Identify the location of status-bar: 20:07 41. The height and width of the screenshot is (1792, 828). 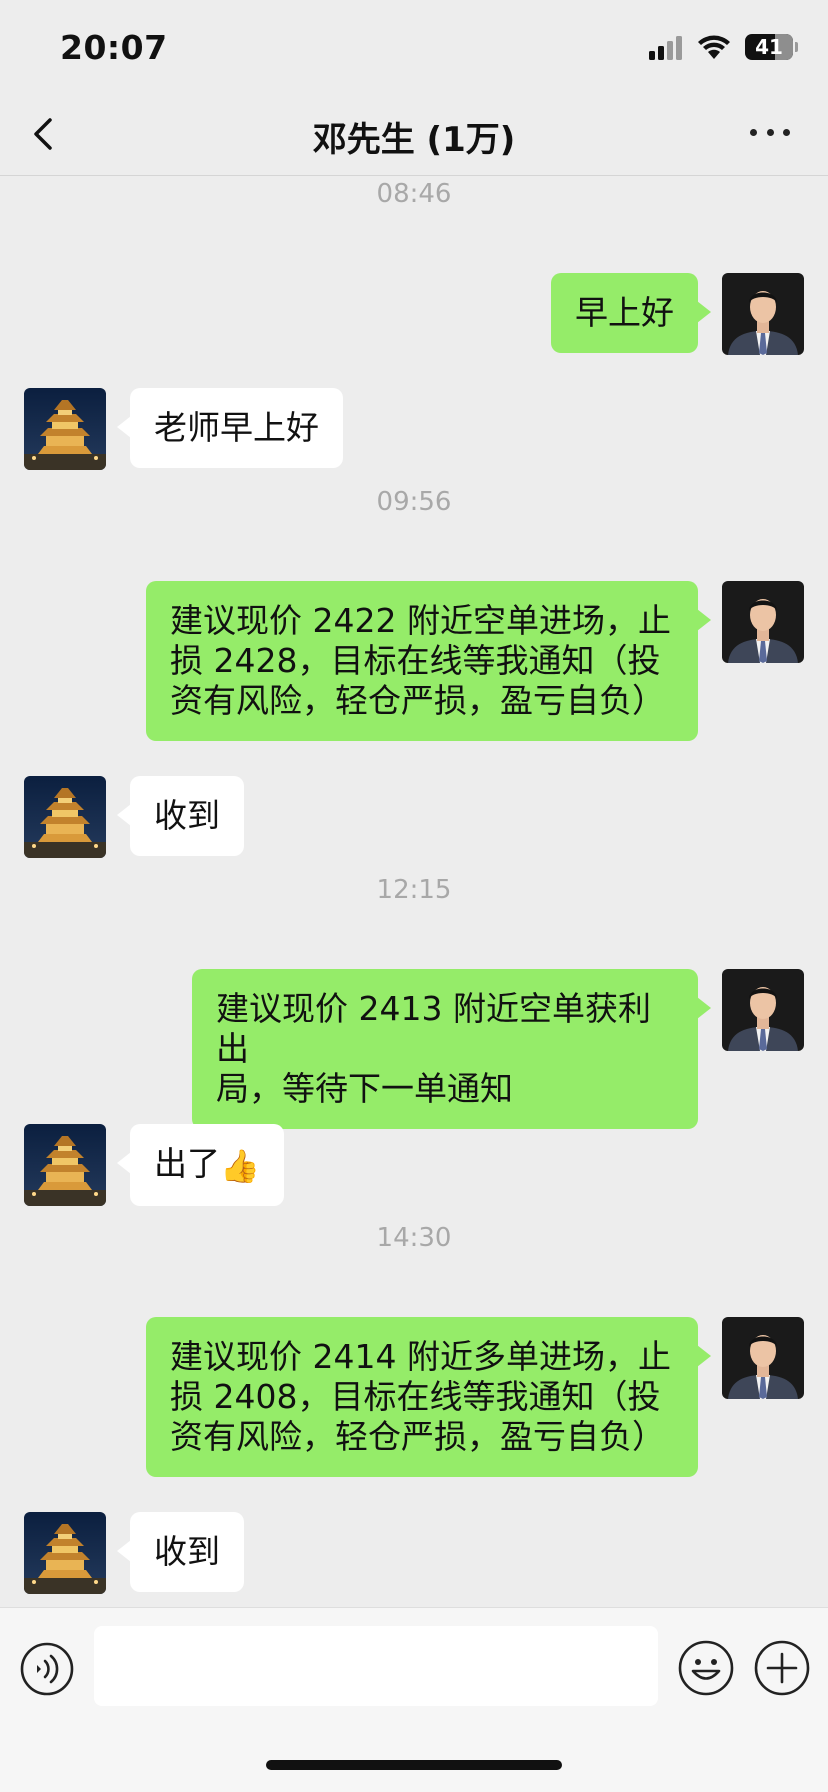
(414, 46).